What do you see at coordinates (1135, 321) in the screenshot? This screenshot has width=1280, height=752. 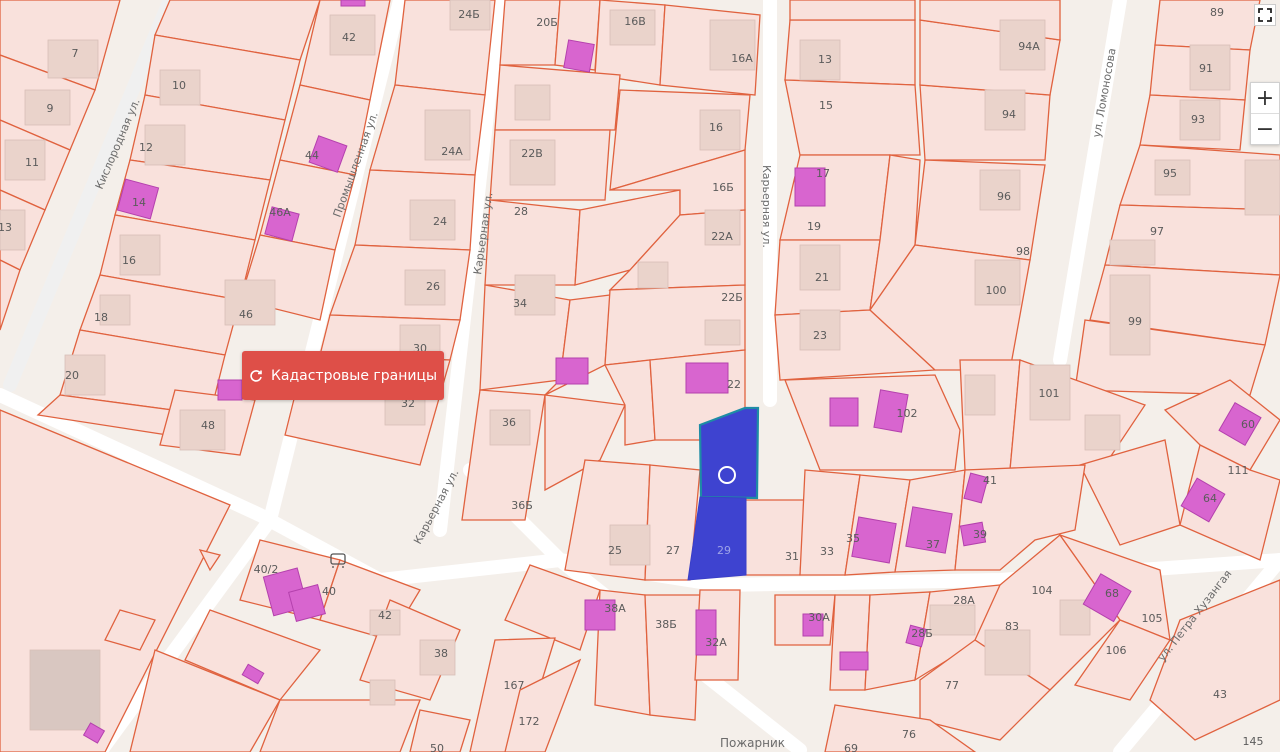 I see `parcel-label: 99` at bounding box center [1135, 321].